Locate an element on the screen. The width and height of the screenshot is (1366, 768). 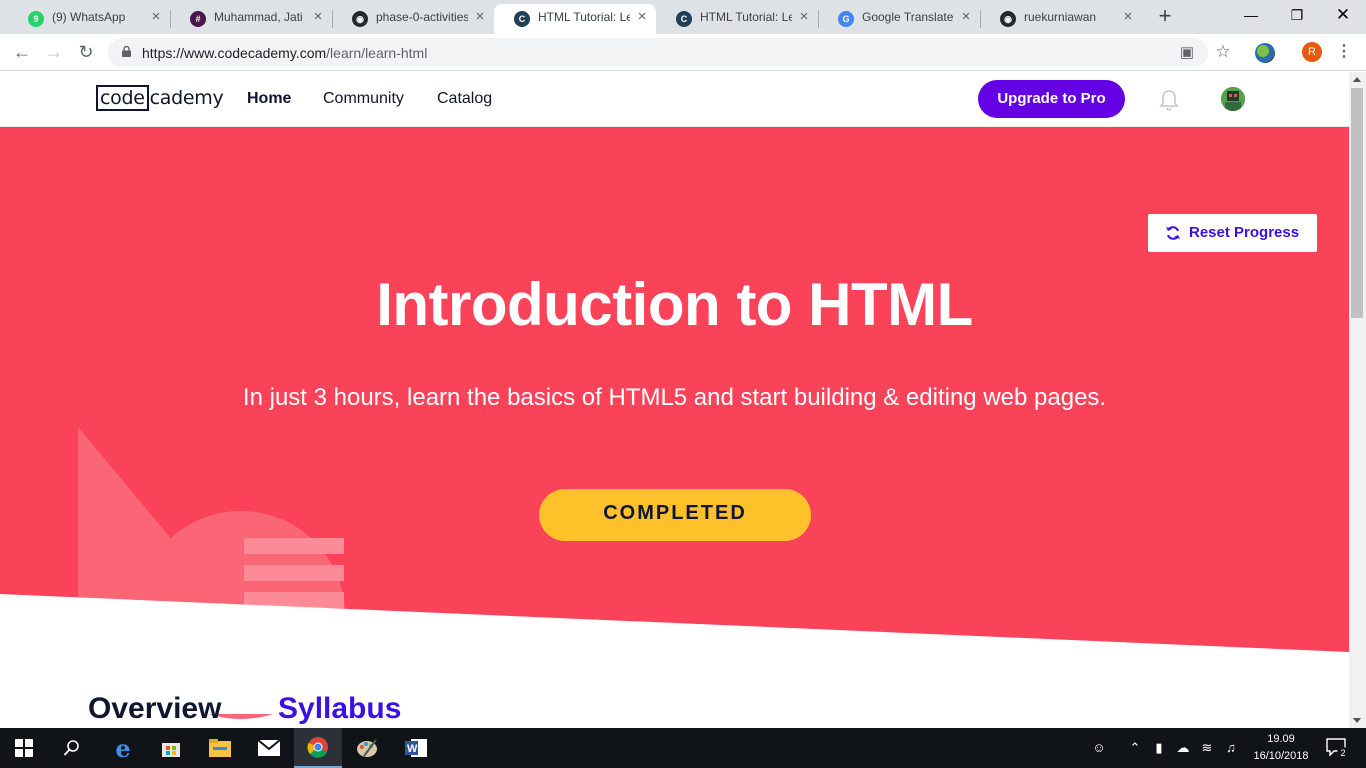
start-button is located at coordinates (24, 748).